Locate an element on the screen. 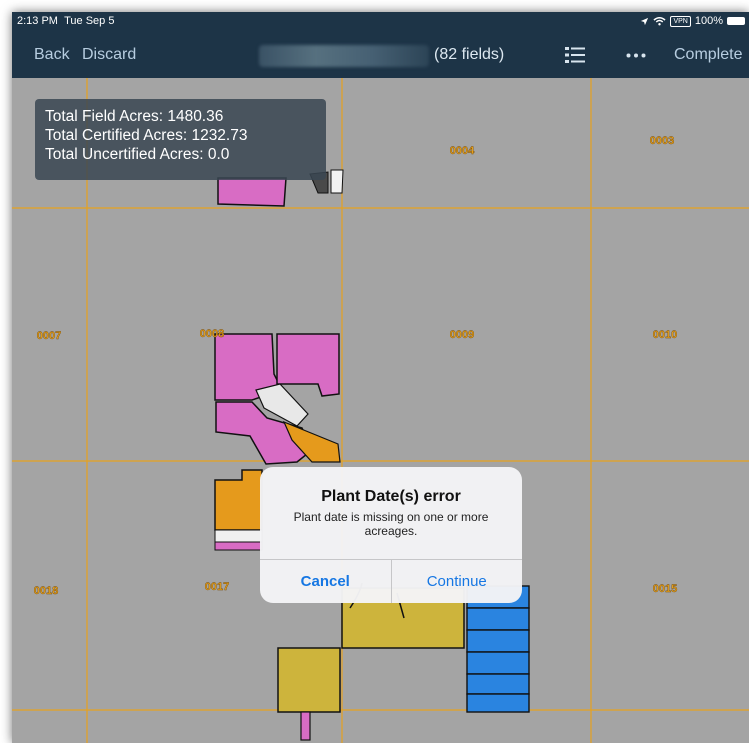 The height and width of the screenshot is (743, 749). nav-bar: Back Discard (82 fields) Complete is located at coordinates (380, 55).